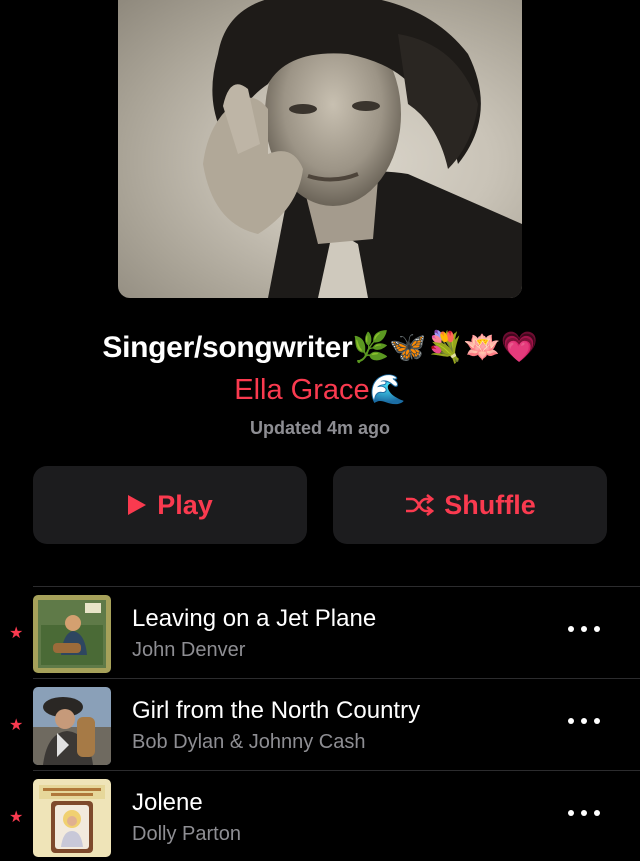  I want to click on track-title: Jolene, so click(167, 802).